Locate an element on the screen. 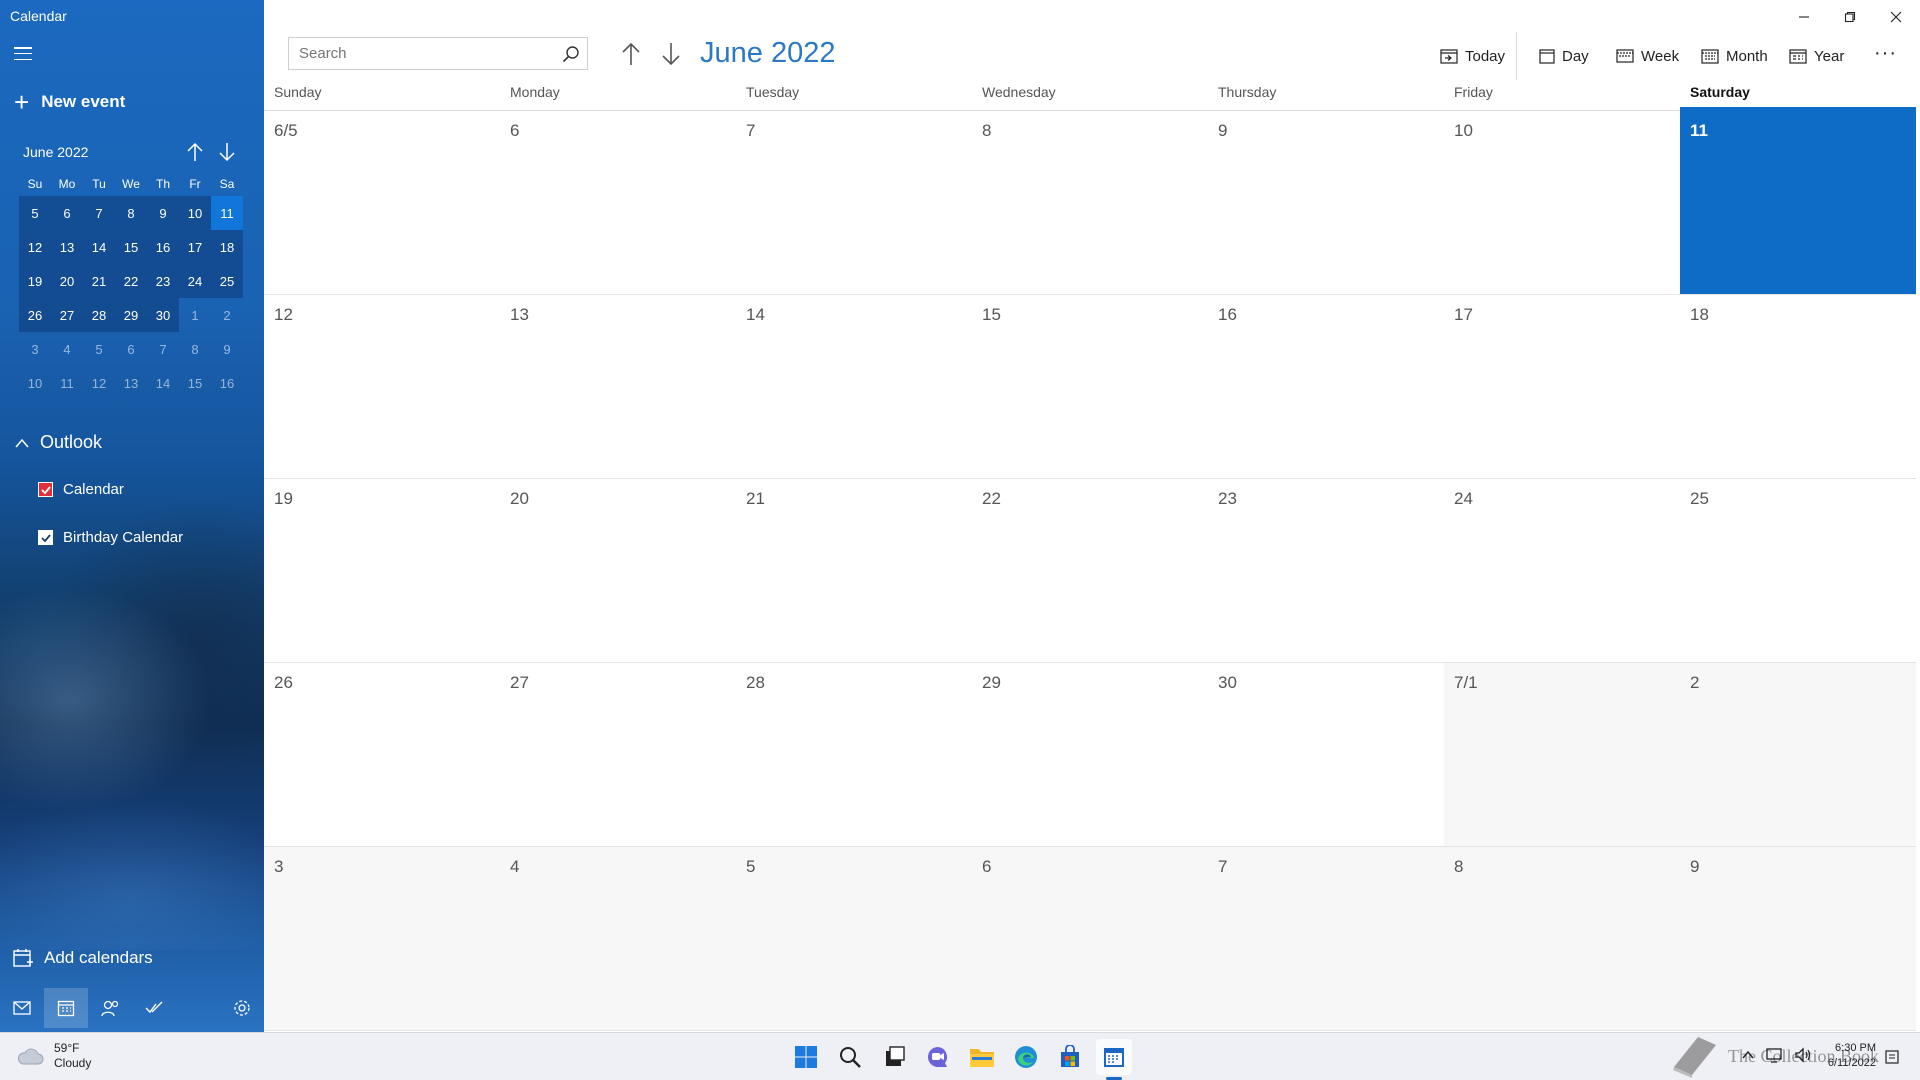  today-button: Today is located at coordinates (1472, 56).